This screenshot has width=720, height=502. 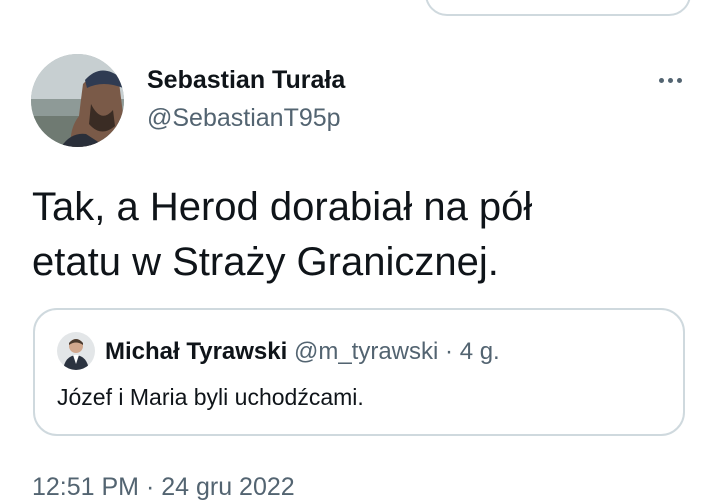 I want to click on quoted-tweet-text: Józef i Maria byli uchodźcami., so click(x=210, y=397).